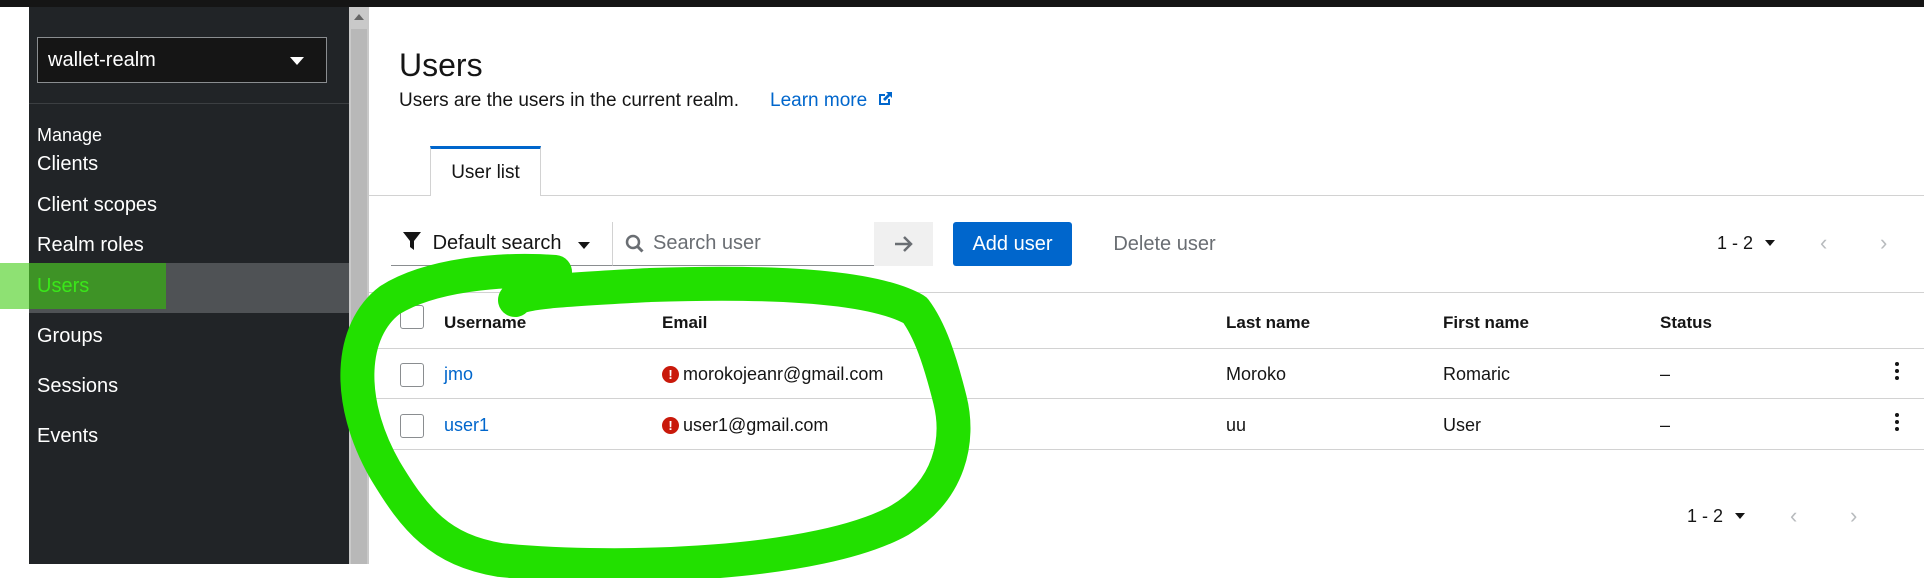 The width and height of the screenshot is (1924, 578). I want to click on realm-selector: wallet-realm, so click(182, 60).